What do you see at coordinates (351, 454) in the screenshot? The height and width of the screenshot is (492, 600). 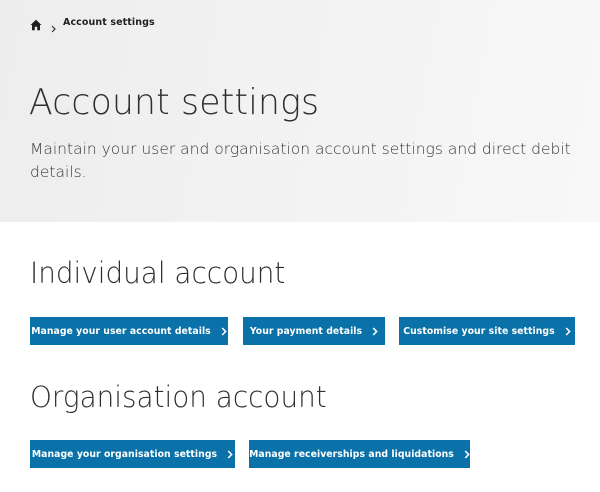 I see `button-label: Manage receiverships and liquidations` at bounding box center [351, 454].